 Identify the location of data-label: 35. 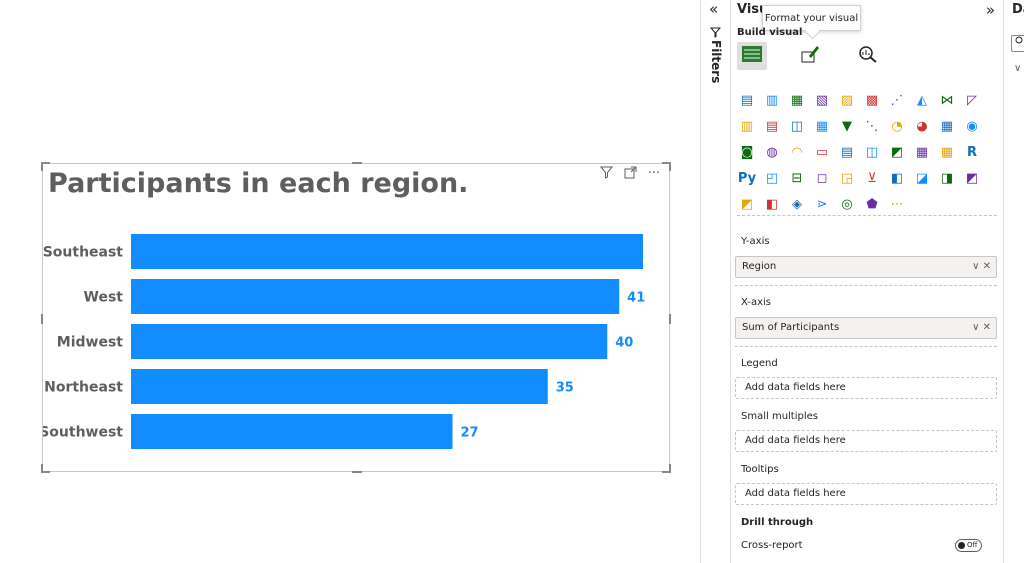
(565, 388).